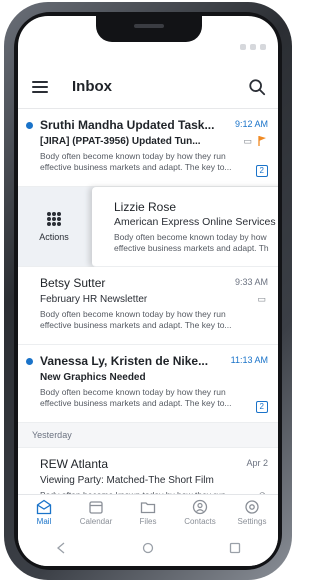 This screenshot has width=320, height=584. I want to click on nav-files: Files, so click(148, 513).